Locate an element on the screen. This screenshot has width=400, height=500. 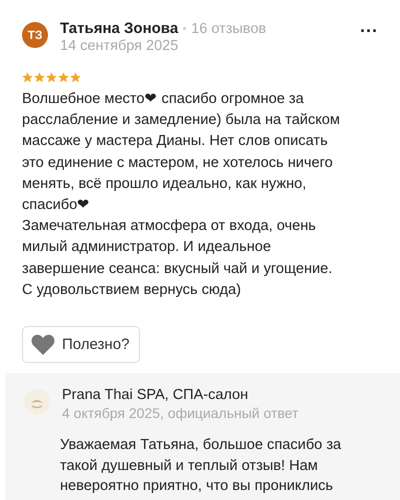
review-text: Замечательная атмосфера от входа, очень милый администратор. И идеальное завершение сеанса: вкусный чай и угощение. С удовольствием вернусь сюда) is located at coordinates (178, 258).